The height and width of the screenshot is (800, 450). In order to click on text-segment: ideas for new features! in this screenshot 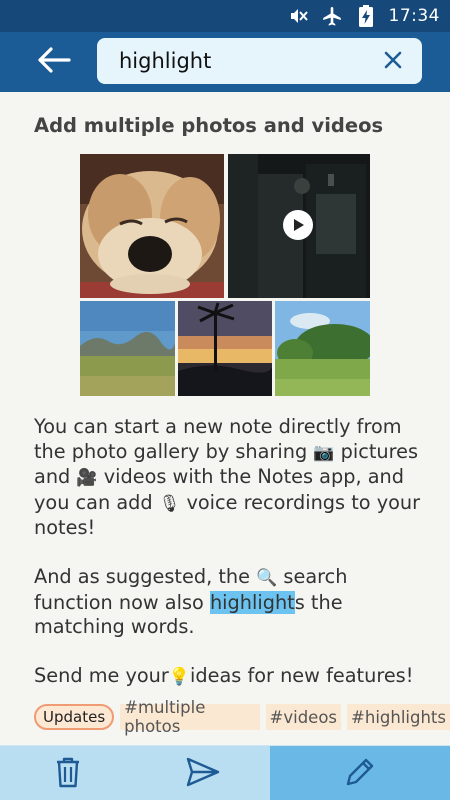, I will do `click(302, 675)`.